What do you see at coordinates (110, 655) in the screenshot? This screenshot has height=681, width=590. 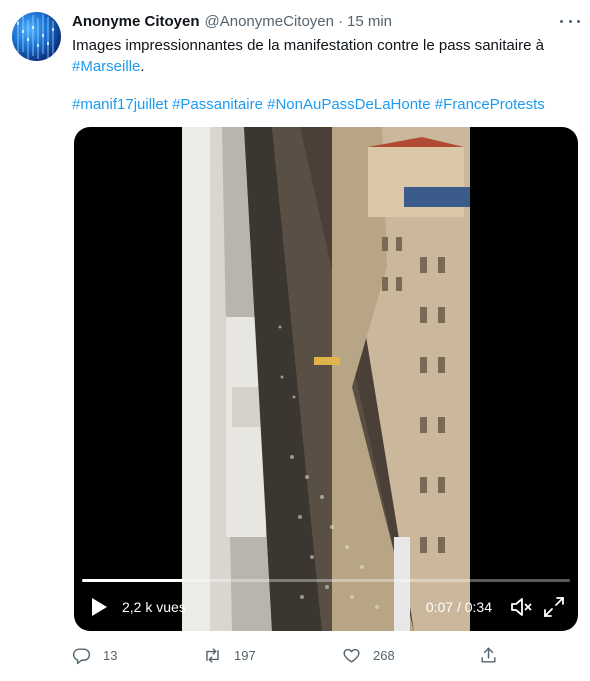 I see `reply-count: 13` at bounding box center [110, 655].